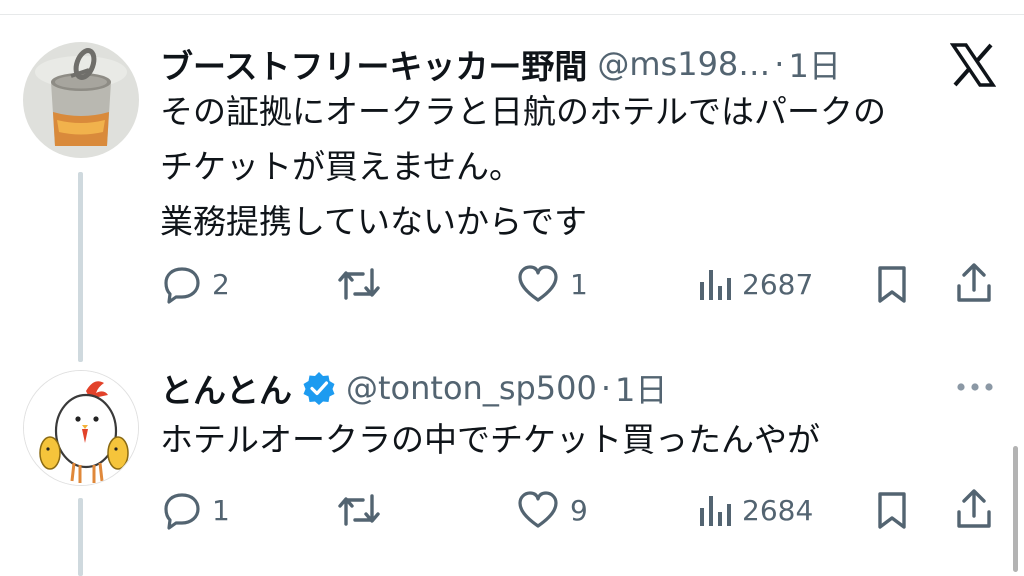 The image size is (1024, 576). I want to click on tweet-header: ブーストフリーキッカー野間 @ms198… · 1日, so click(500, 64).